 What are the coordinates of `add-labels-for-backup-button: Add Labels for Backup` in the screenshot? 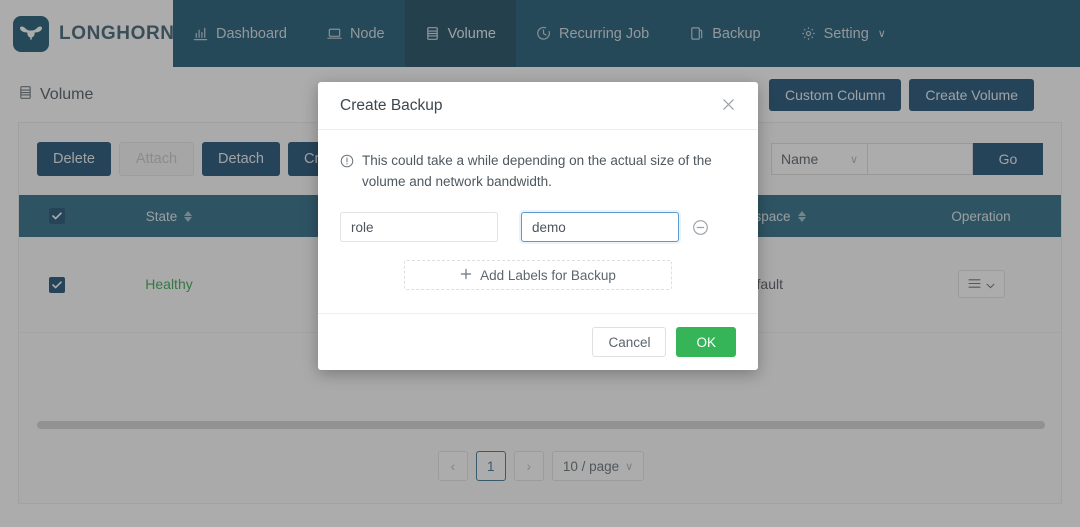 It's located at (538, 275).